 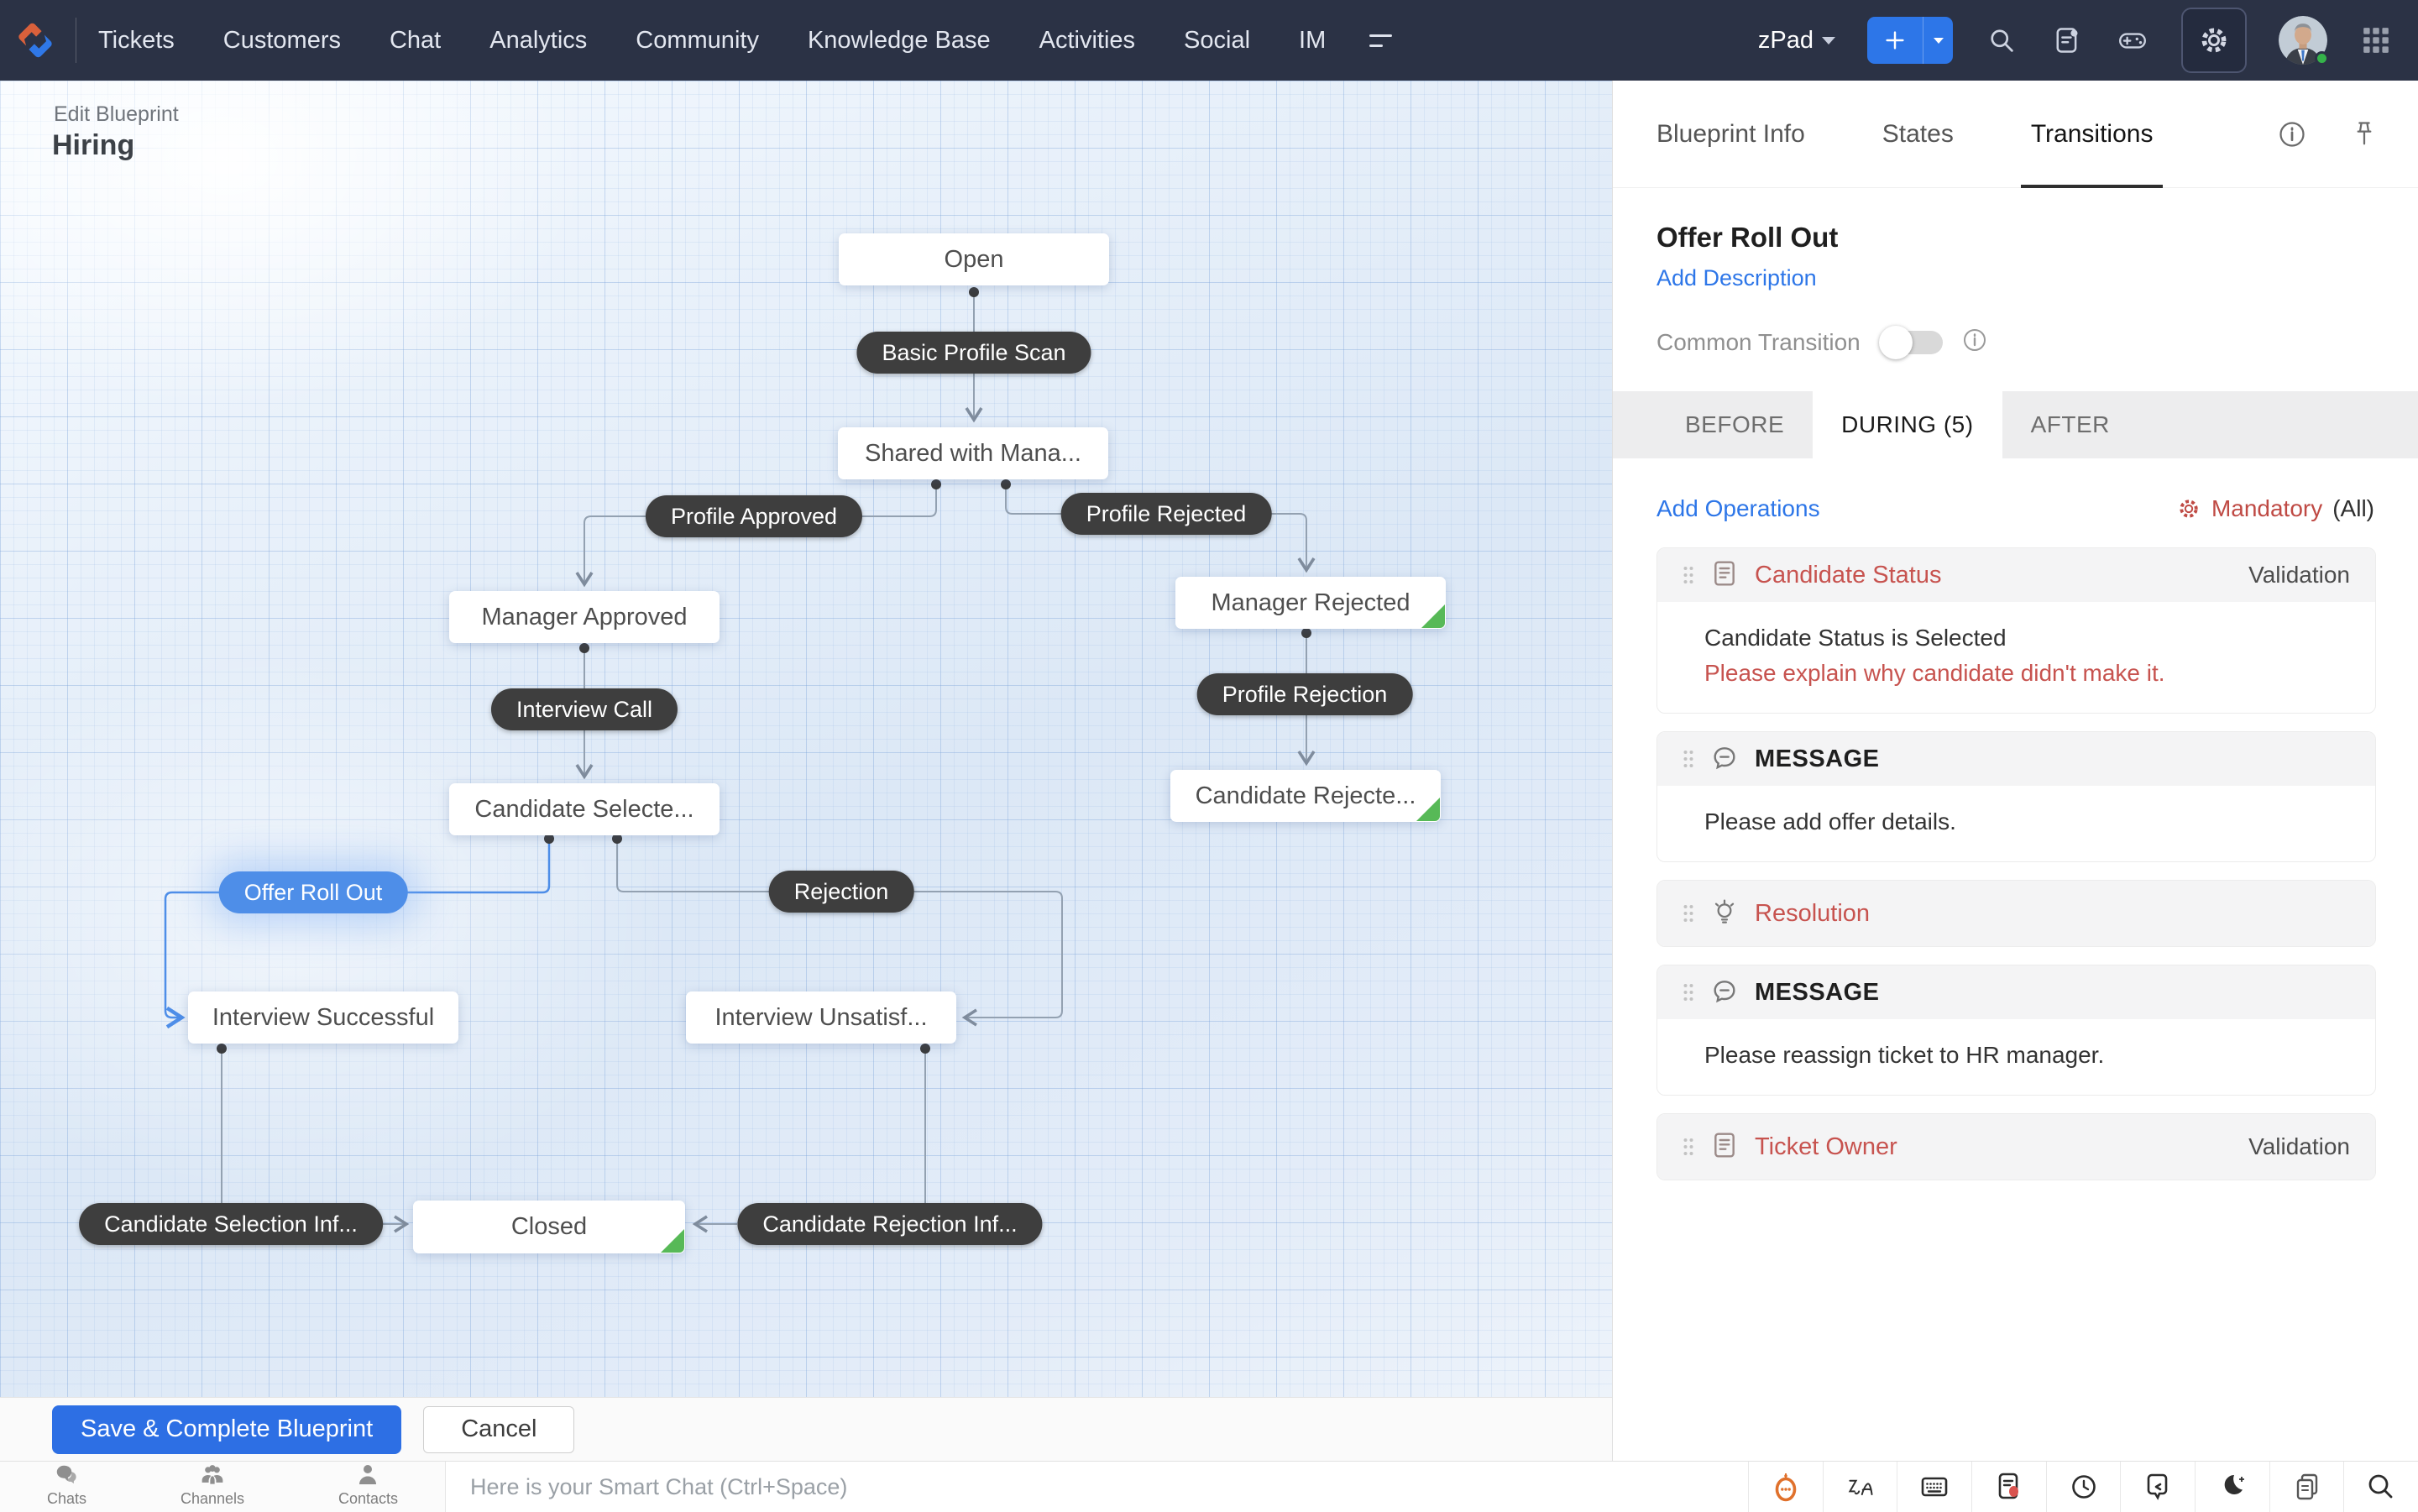 I want to click on tab-transitions: Transitions, so click(x=2092, y=134).